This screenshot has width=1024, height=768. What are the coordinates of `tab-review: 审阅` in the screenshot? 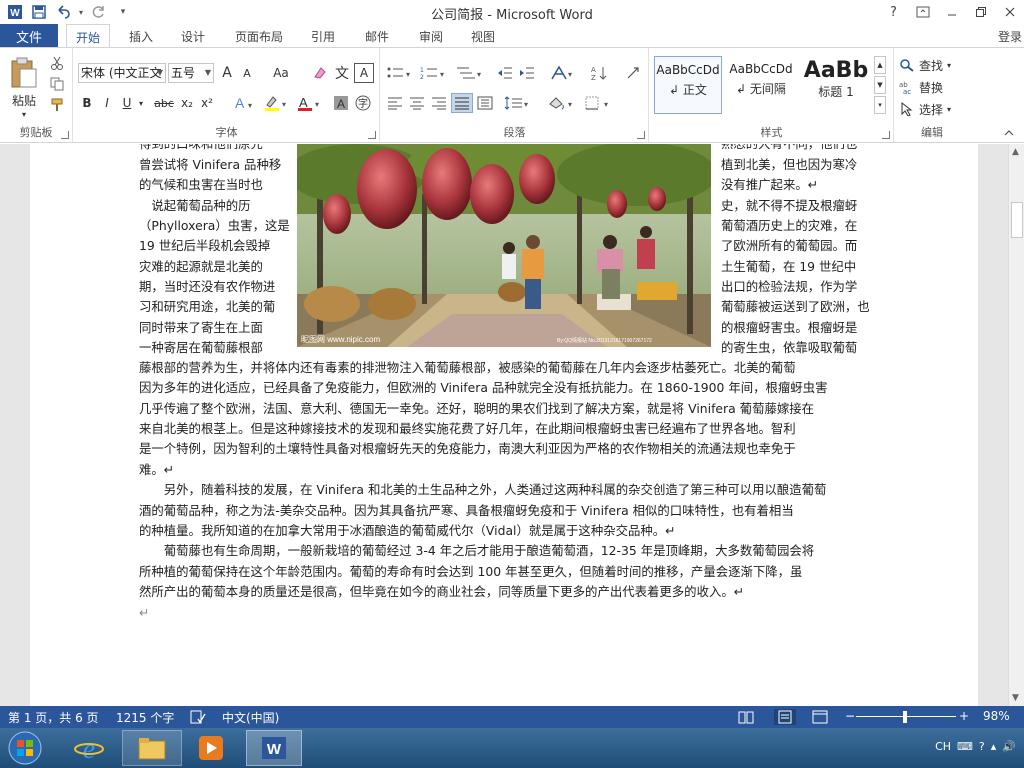 It's located at (431, 36).